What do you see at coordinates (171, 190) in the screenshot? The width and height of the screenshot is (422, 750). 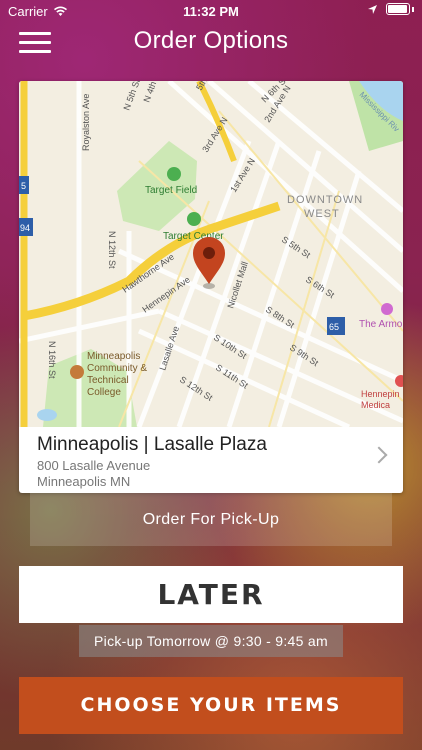 I see `target-field-label: Target Field` at bounding box center [171, 190].